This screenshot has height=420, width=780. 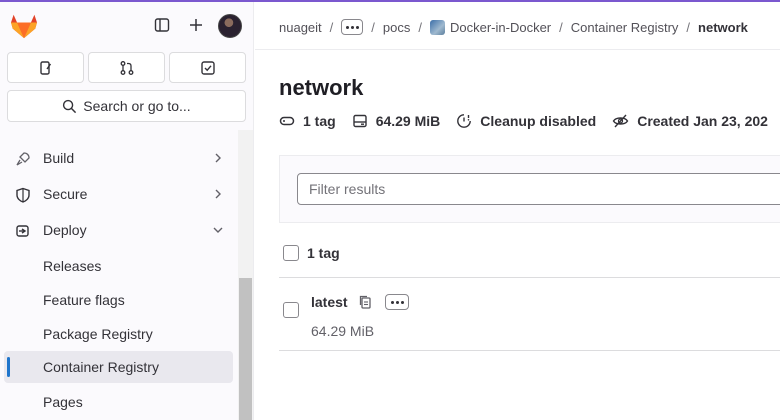 I want to click on sidebar-scrollbar-thumb, so click(x=245, y=349).